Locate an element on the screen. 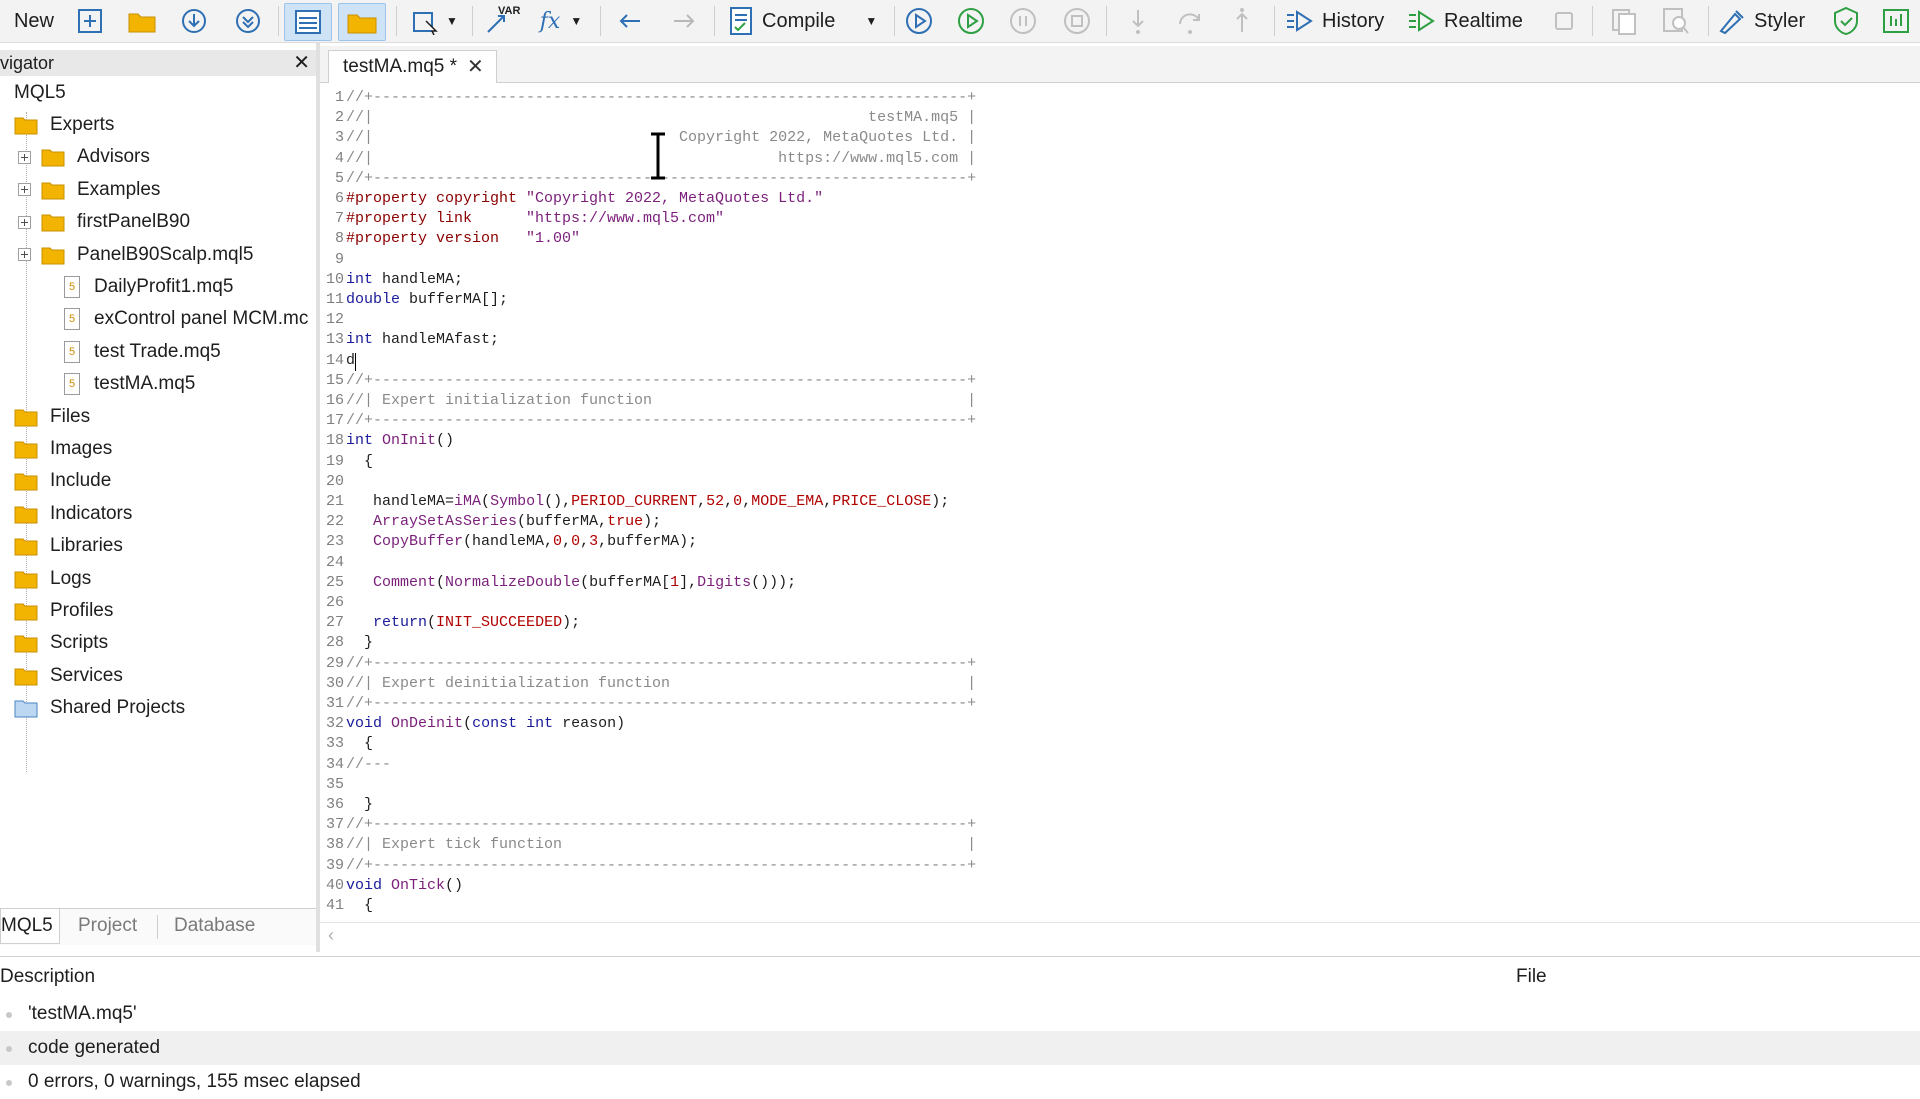 The image size is (1920, 1099). tree-item-files: Files is located at coordinates (52, 417).